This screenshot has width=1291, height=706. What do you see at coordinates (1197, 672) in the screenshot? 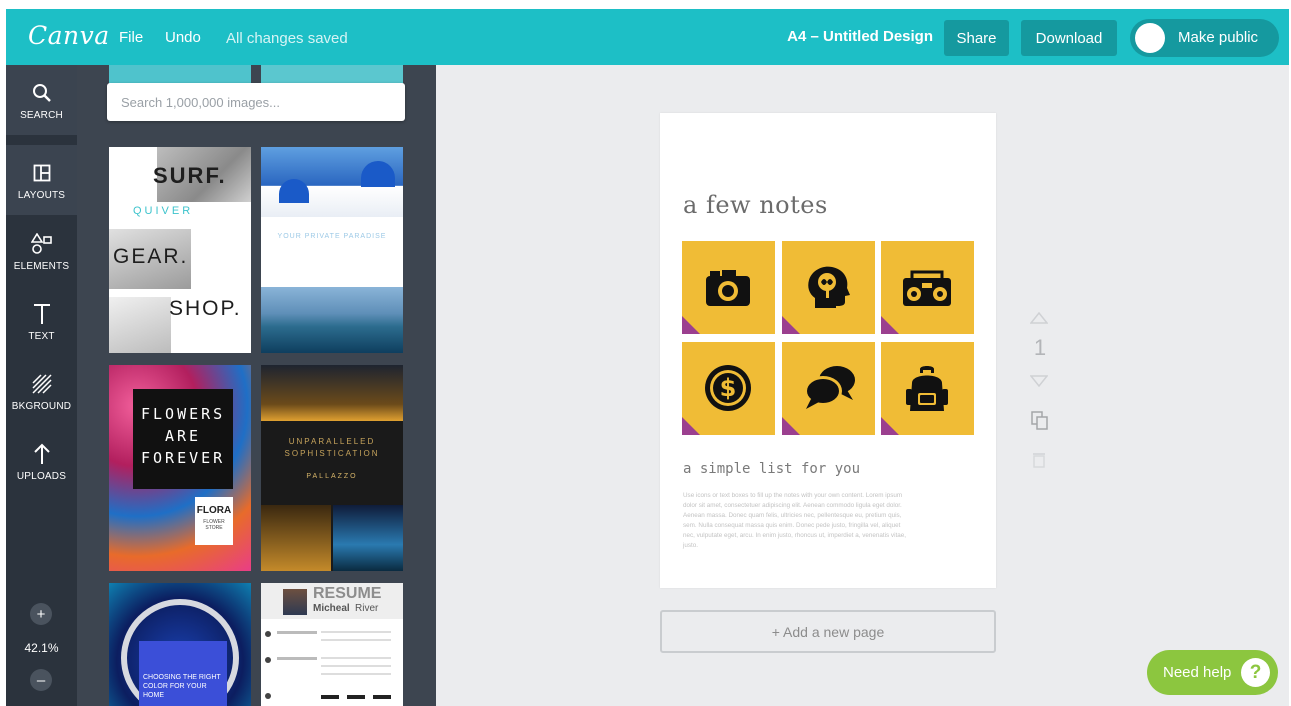
I see `help-label: Need help` at bounding box center [1197, 672].